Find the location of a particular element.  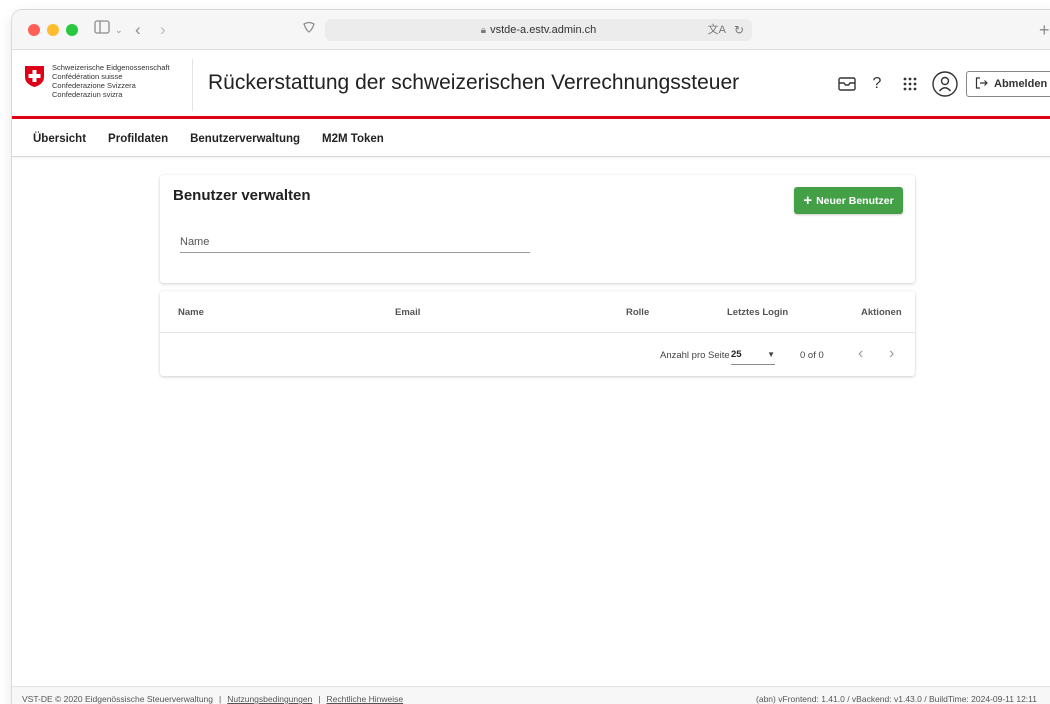

confederation-line: Confédération suisse is located at coordinates (87, 76).